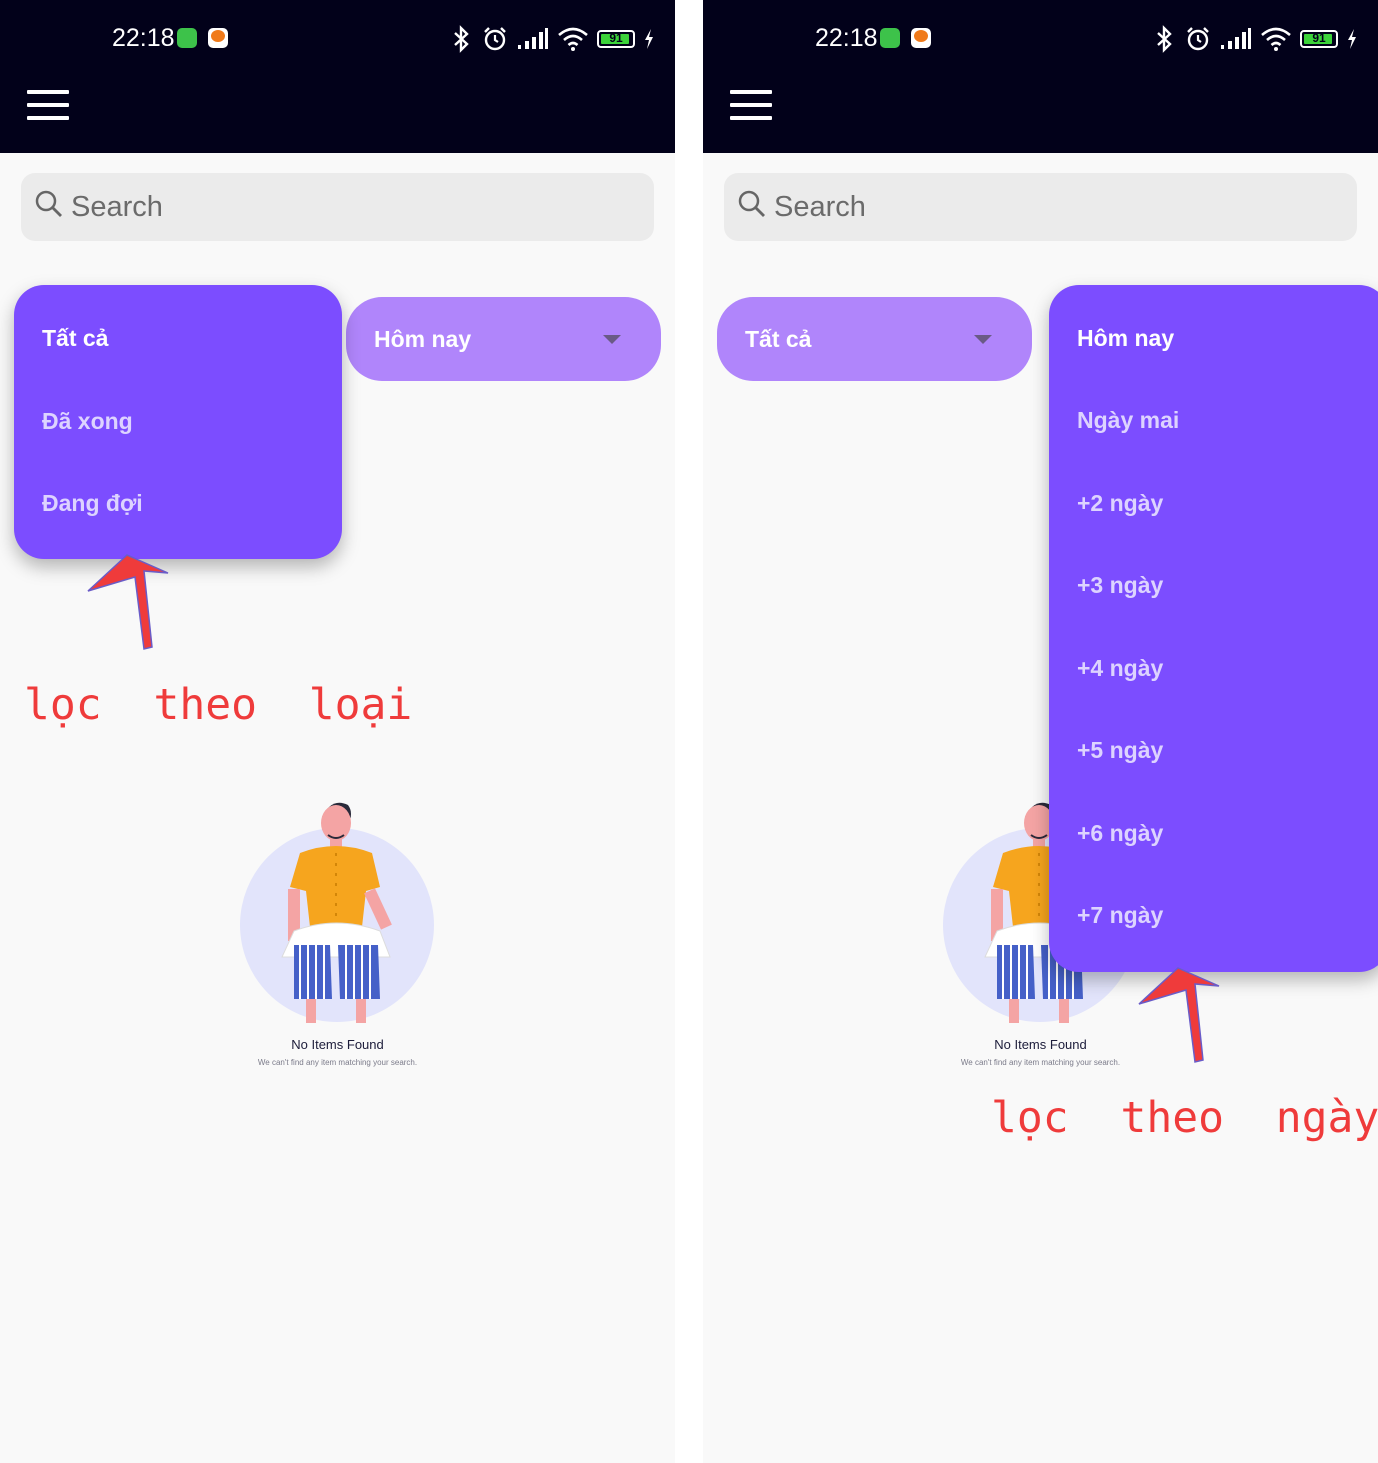 Image resolution: width=1378 pixels, height=1463 pixels. What do you see at coordinates (1120, 585) in the screenshot?
I see `menu-item-plus-3-days: +3 ngày` at bounding box center [1120, 585].